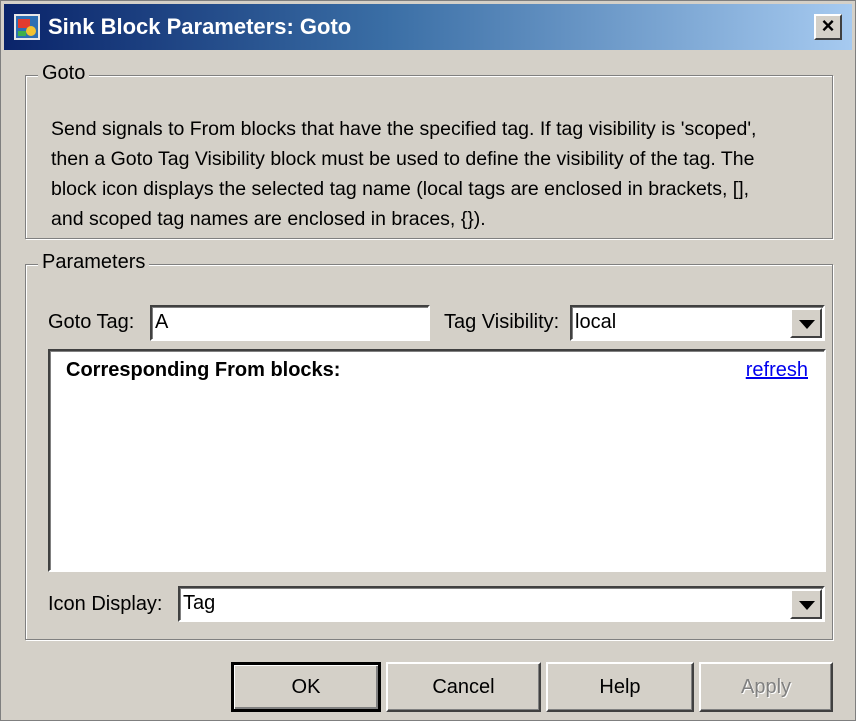  I want to click on tag-visibility-dropdown: local, so click(697, 323).